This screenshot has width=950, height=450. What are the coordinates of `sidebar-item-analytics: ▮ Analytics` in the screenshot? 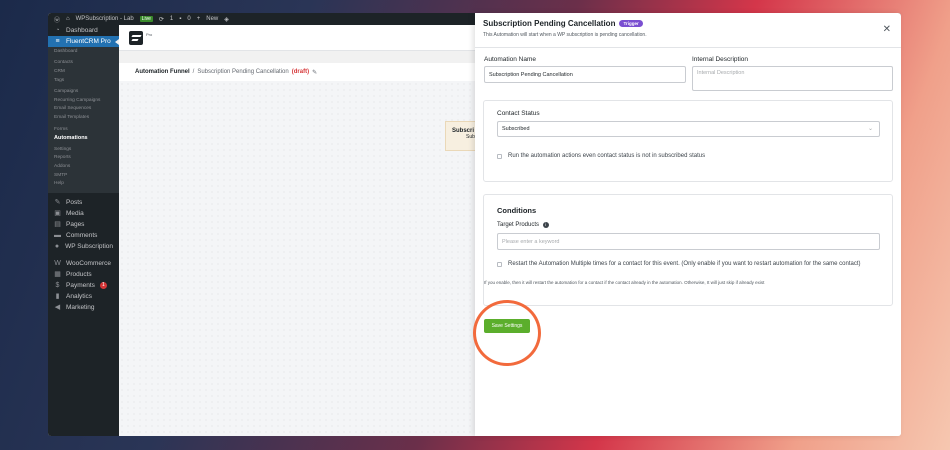 It's located at (83, 296).